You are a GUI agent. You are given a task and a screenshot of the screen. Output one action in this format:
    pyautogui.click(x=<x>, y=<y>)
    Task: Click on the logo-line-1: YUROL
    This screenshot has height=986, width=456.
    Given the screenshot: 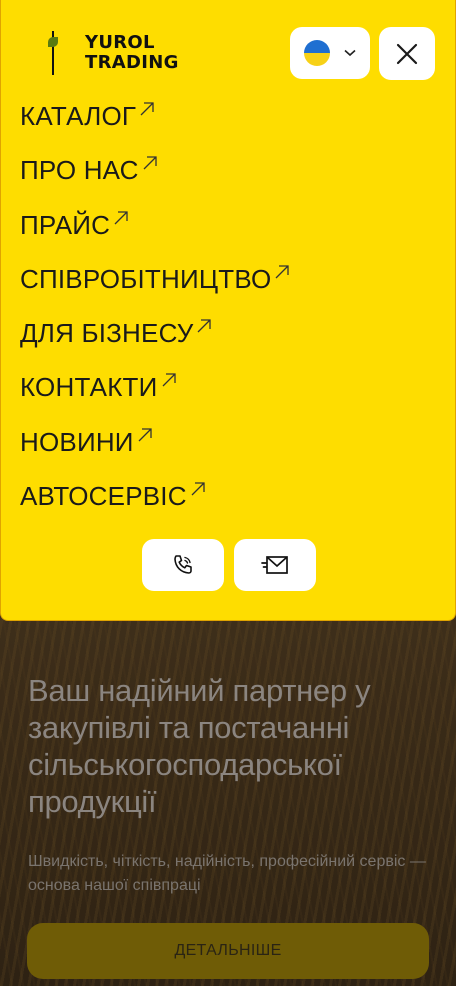 What is the action you would take?
    pyautogui.click(x=120, y=42)
    